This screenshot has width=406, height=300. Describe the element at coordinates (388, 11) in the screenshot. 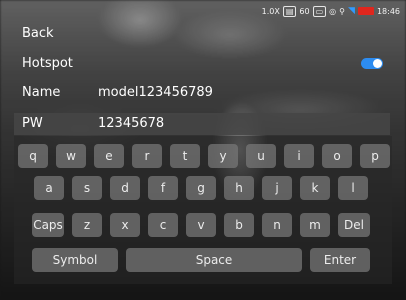

I see `clock: 18:46` at that location.